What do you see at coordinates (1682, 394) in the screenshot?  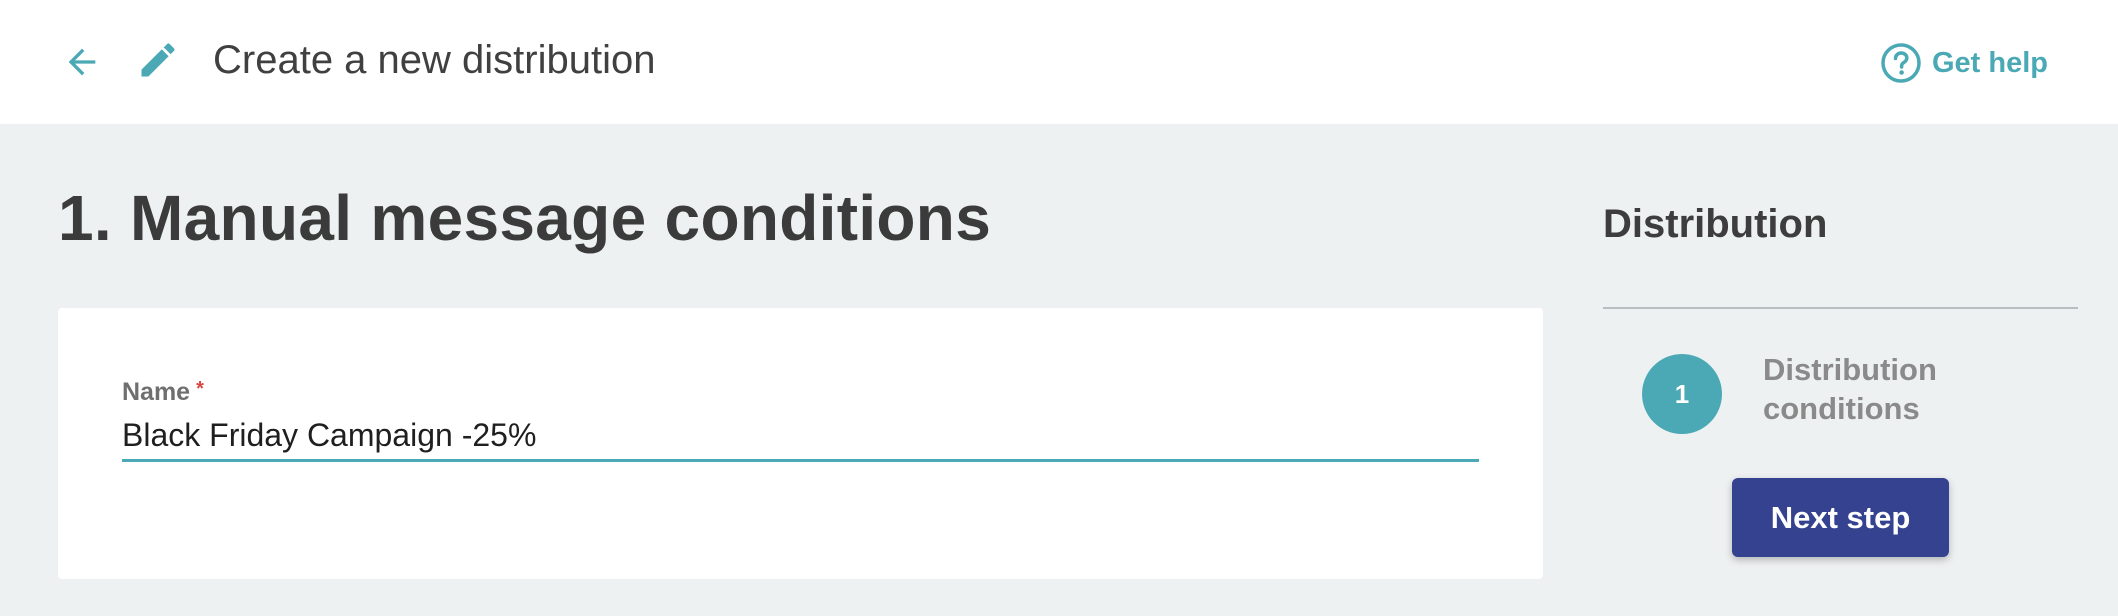 I see `step-number-badge: 1` at bounding box center [1682, 394].